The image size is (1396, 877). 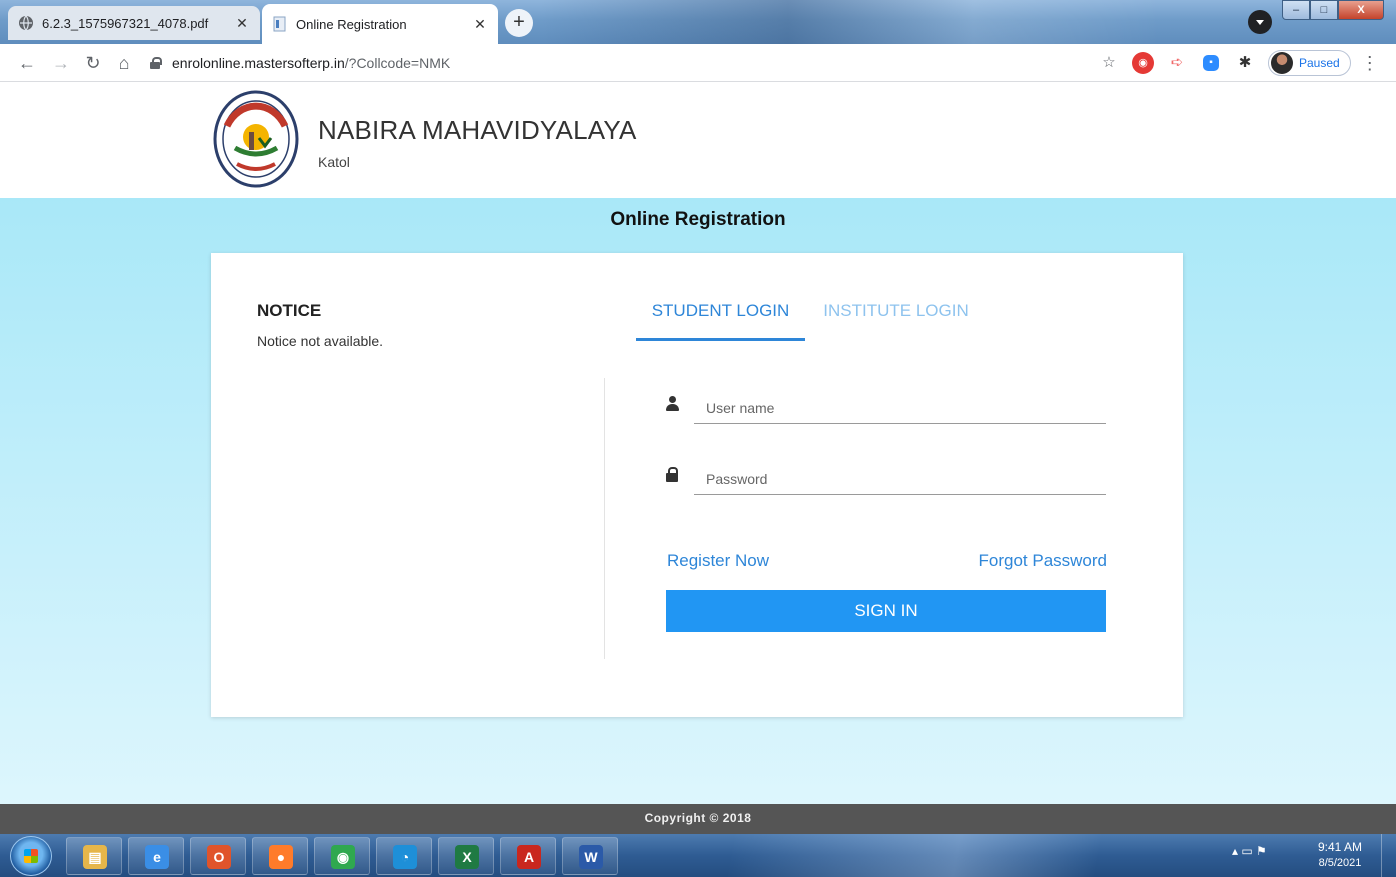 What do you see at coordinates (698, 219) in the screenshot?
I see `page-title: Online Registration` at bounding box center [698, 219].